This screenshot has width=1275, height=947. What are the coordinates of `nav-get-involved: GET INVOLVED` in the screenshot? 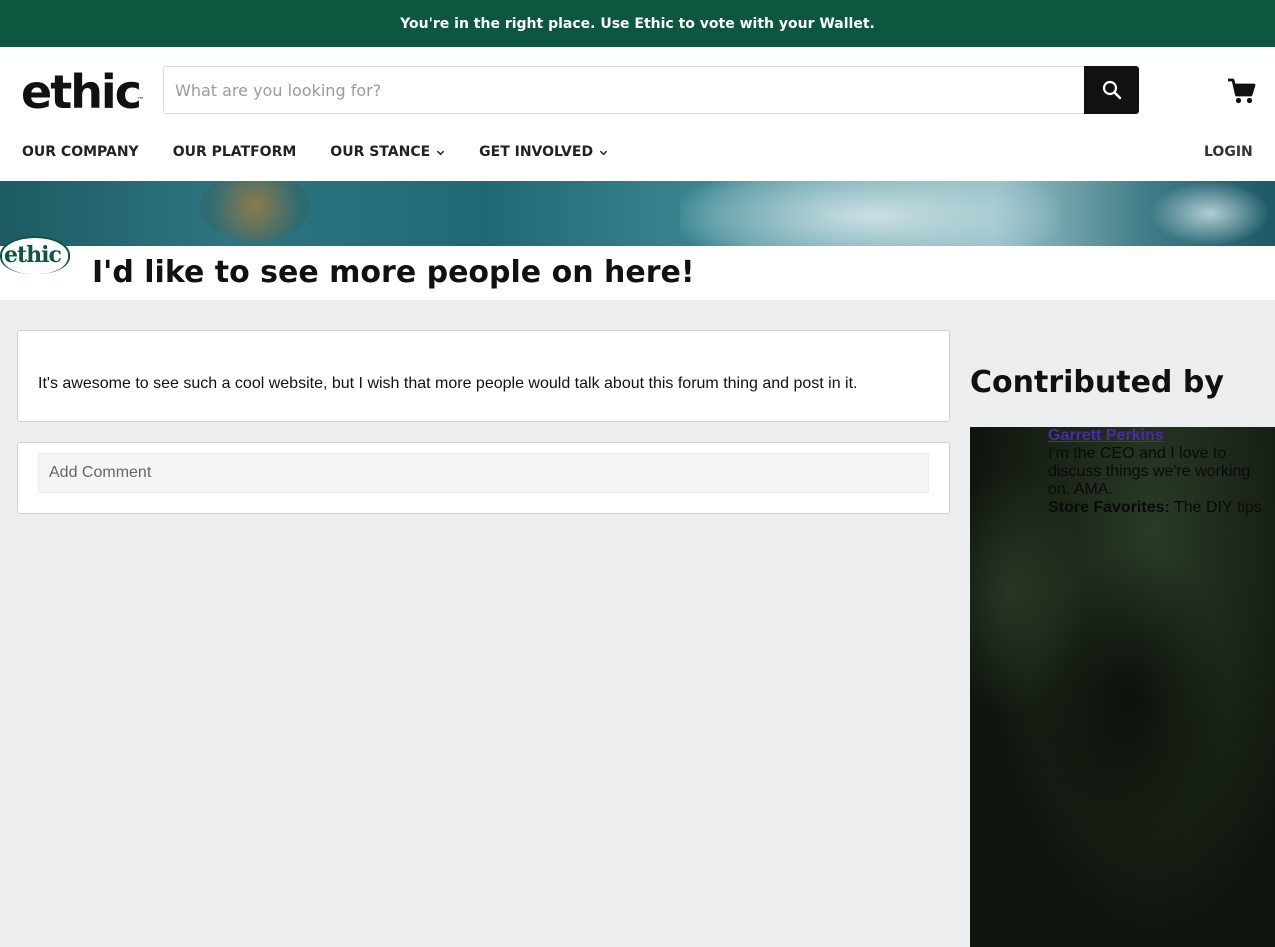 It's located at (543, 152).